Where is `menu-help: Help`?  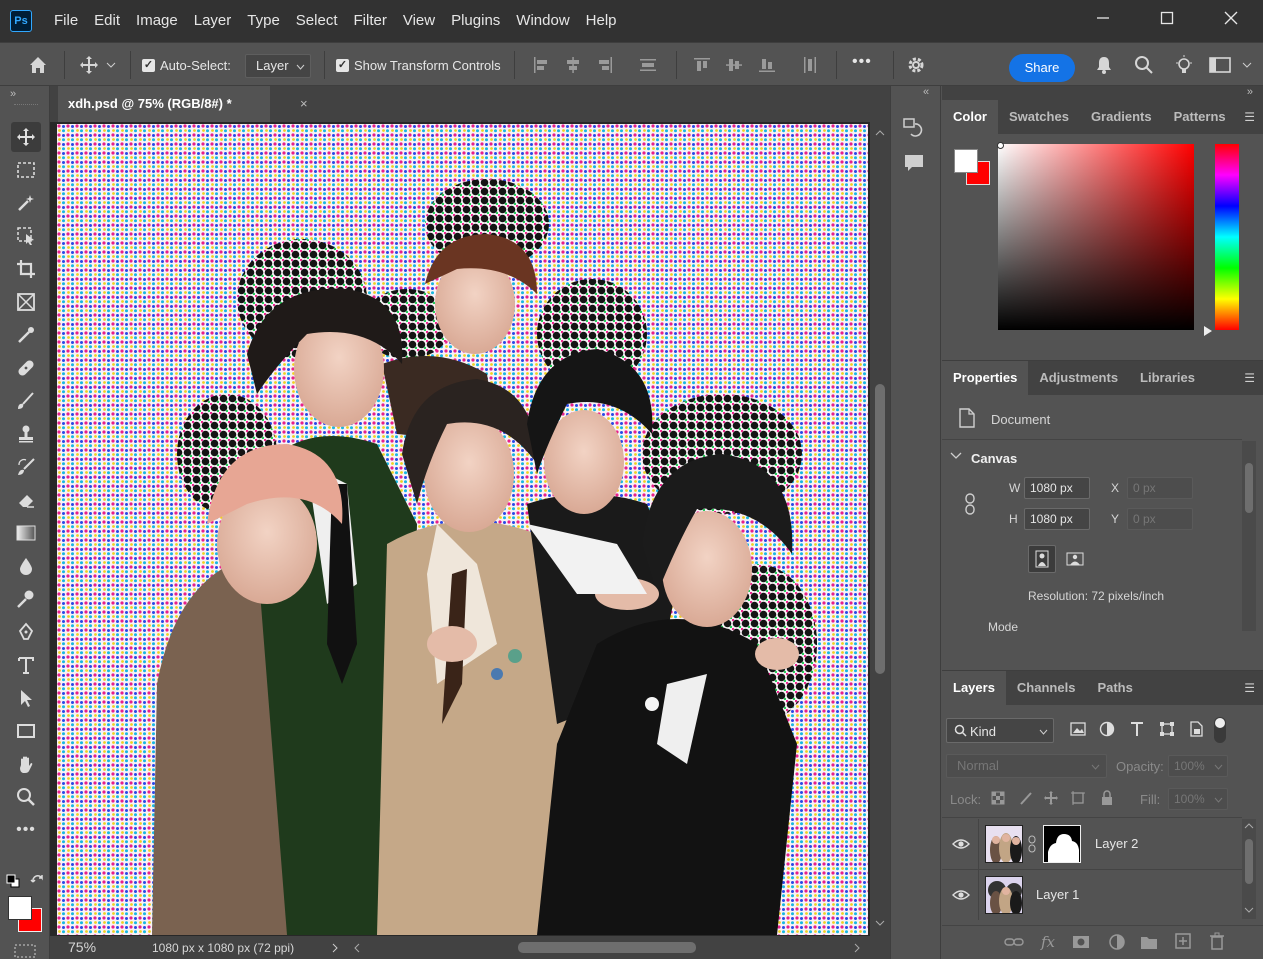 menu-help: Help is located at coordinates (601, 21).